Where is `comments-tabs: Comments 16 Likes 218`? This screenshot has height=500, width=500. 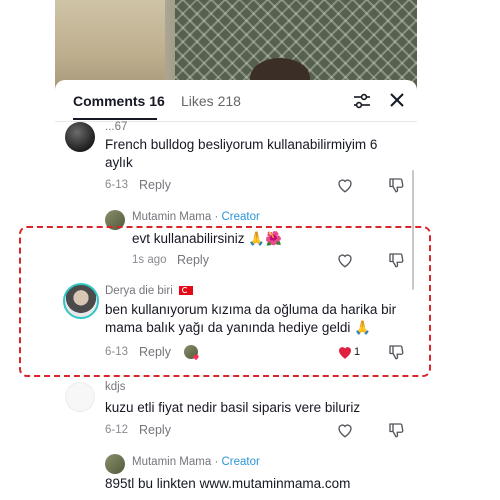
comments-tabs: Comments 16 Likes 218 is located at coordinates (236, 101).